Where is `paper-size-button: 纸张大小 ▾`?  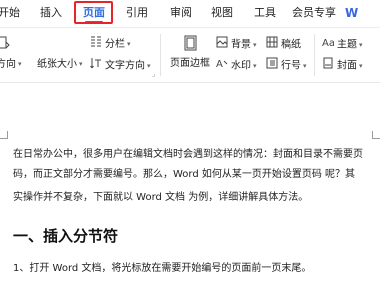
paper-size-button: 纸张大小 ▾ is located at coordinates (60, 64).